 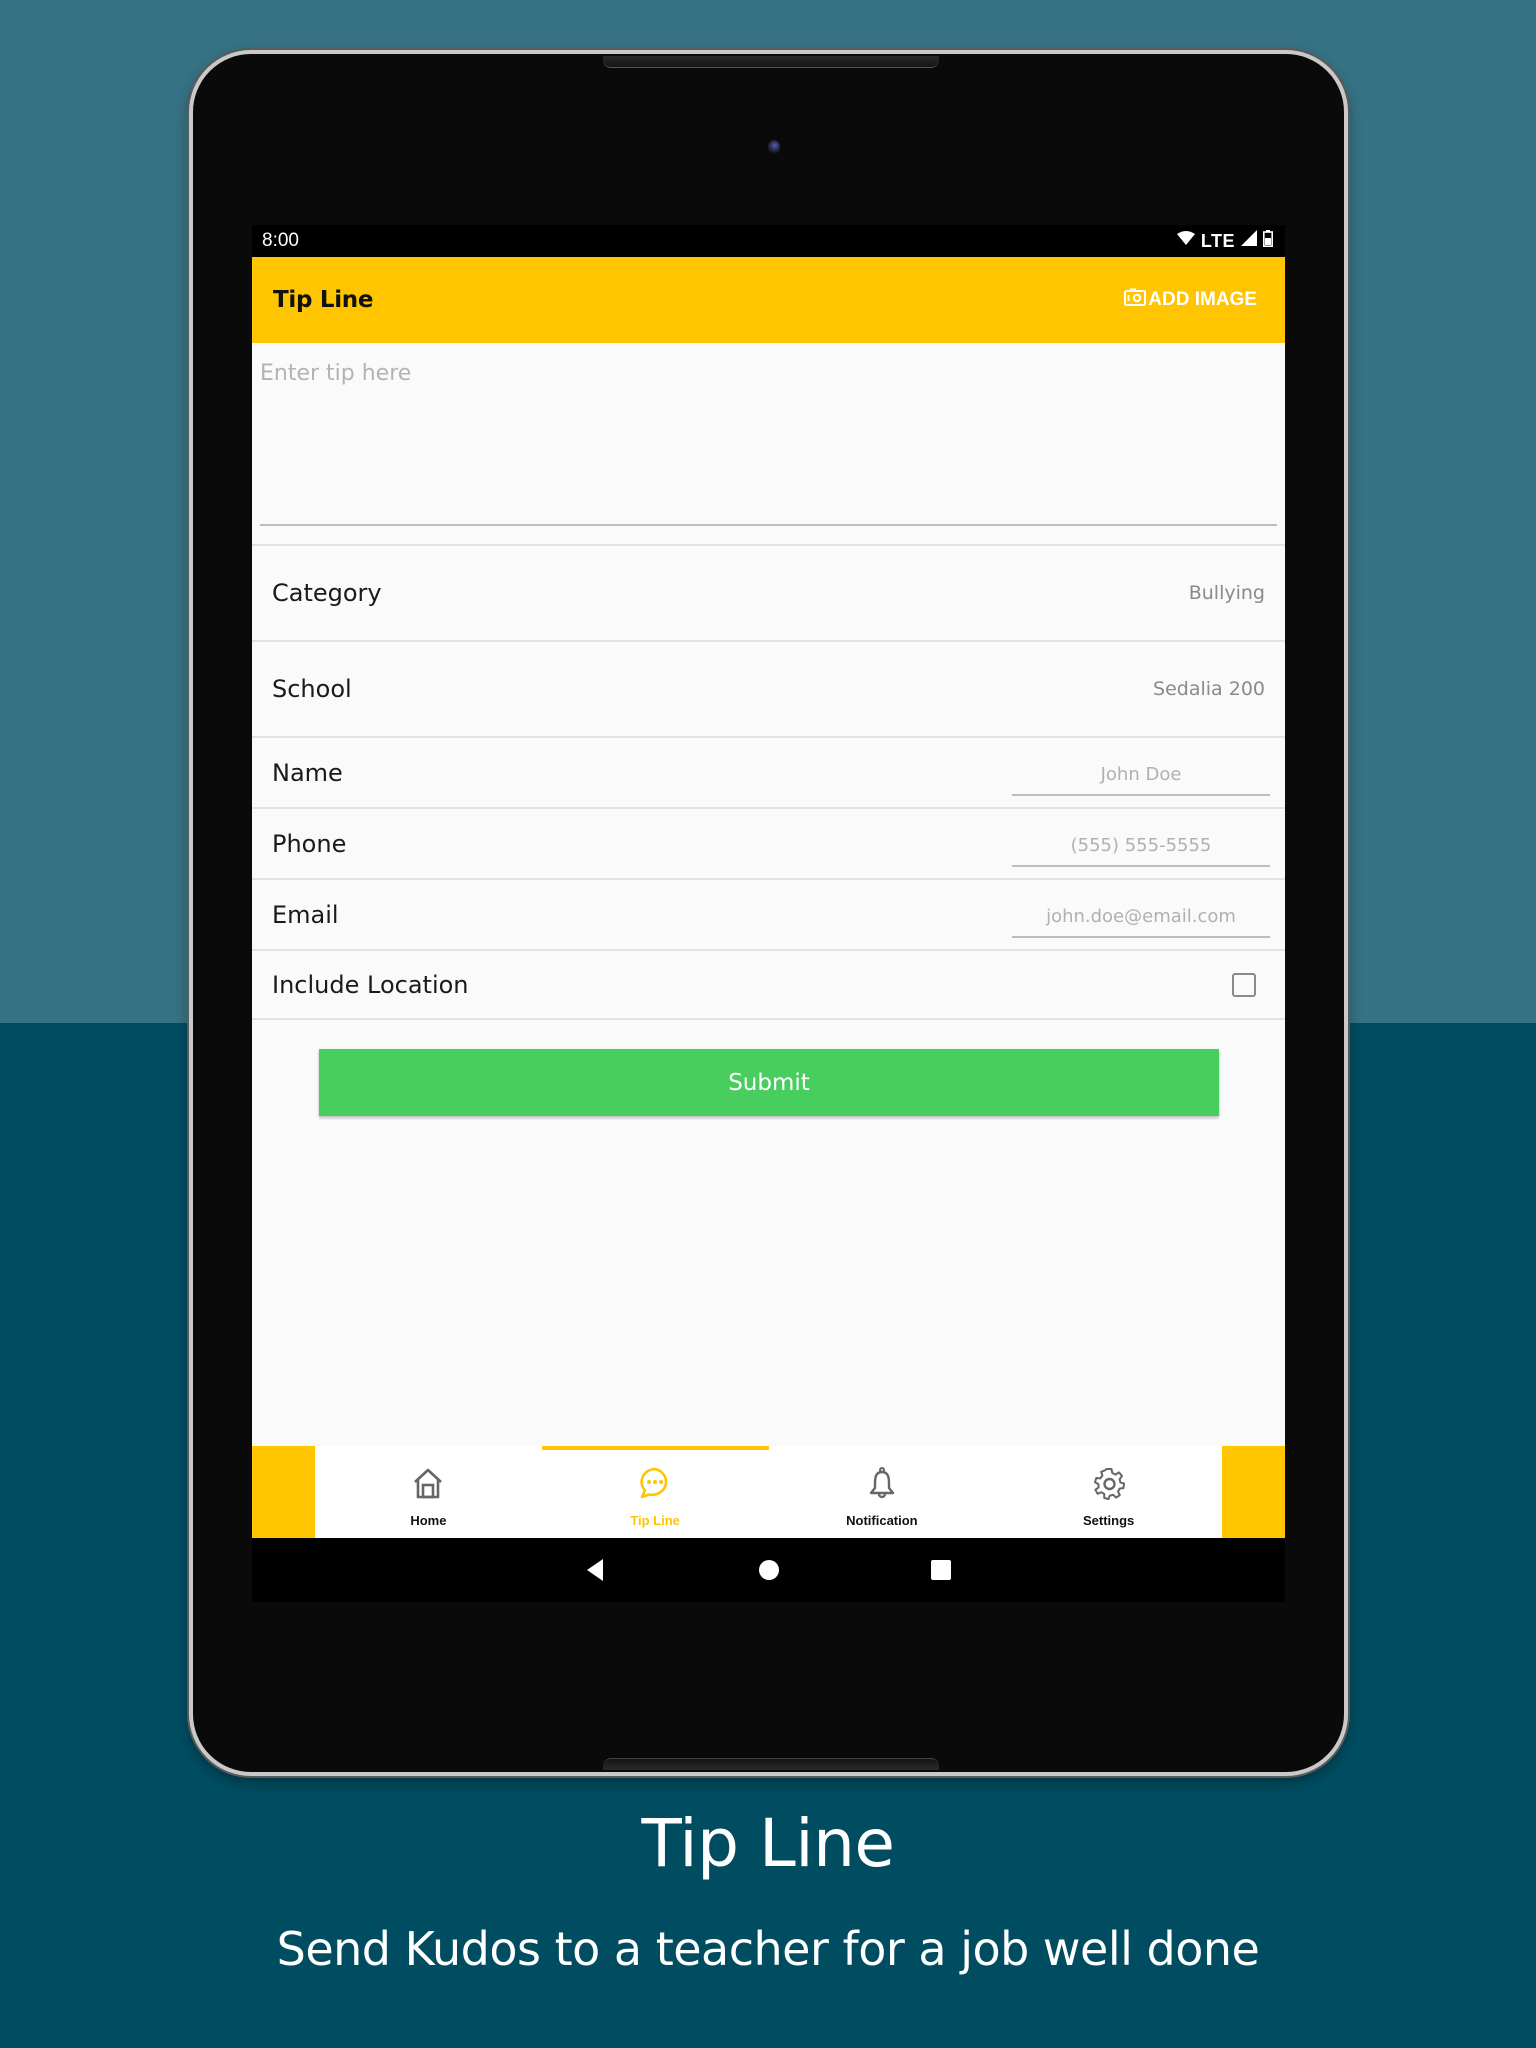 I want to click on email-field, so click(x=1141, y=917).